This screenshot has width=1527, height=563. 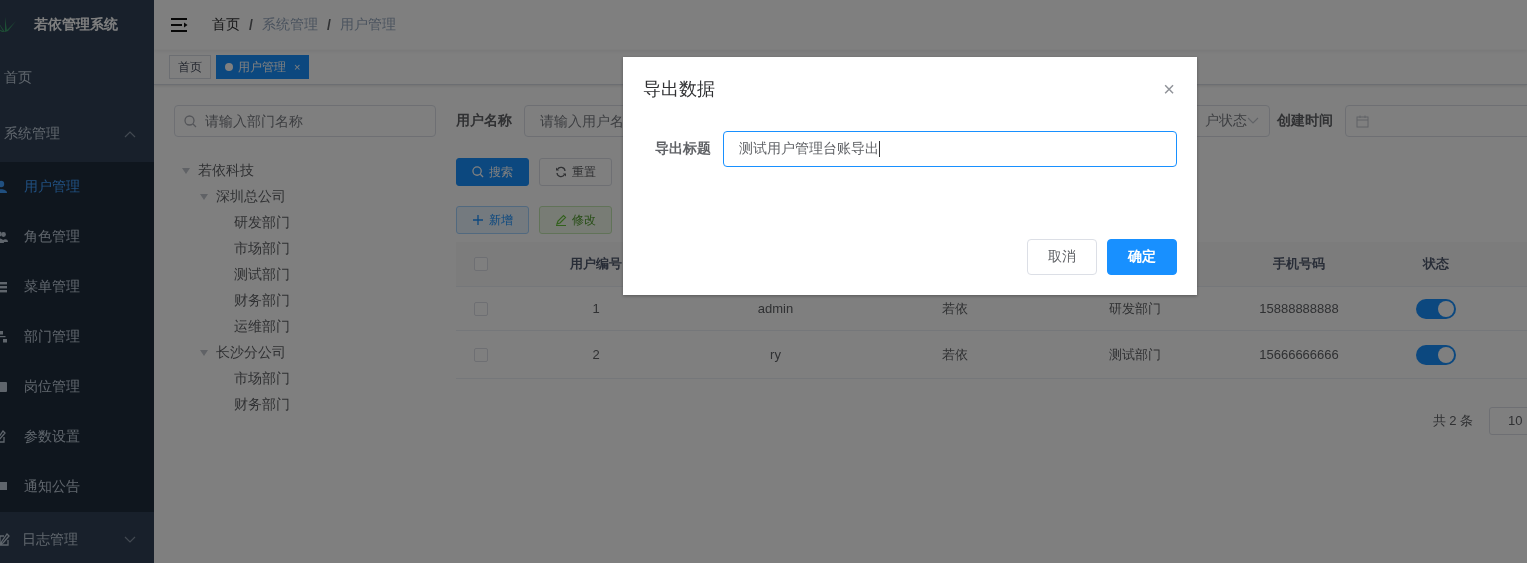 What do you see at coordinates (1452, 421) in the screenshot?
I see `total-count: 共 2 条` at bounding box center [1452, 421].